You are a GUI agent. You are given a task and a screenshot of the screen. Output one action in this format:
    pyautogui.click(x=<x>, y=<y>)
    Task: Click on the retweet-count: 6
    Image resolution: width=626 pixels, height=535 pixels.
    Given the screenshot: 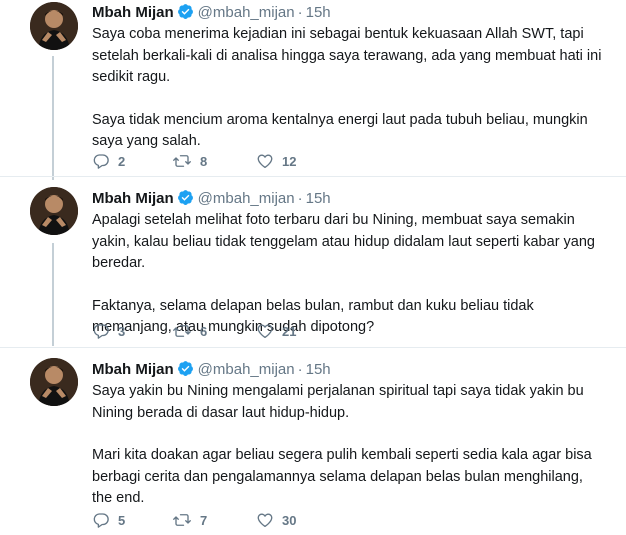 What is the action you would take?
    pyautogui.click(x=204, y=331)
    